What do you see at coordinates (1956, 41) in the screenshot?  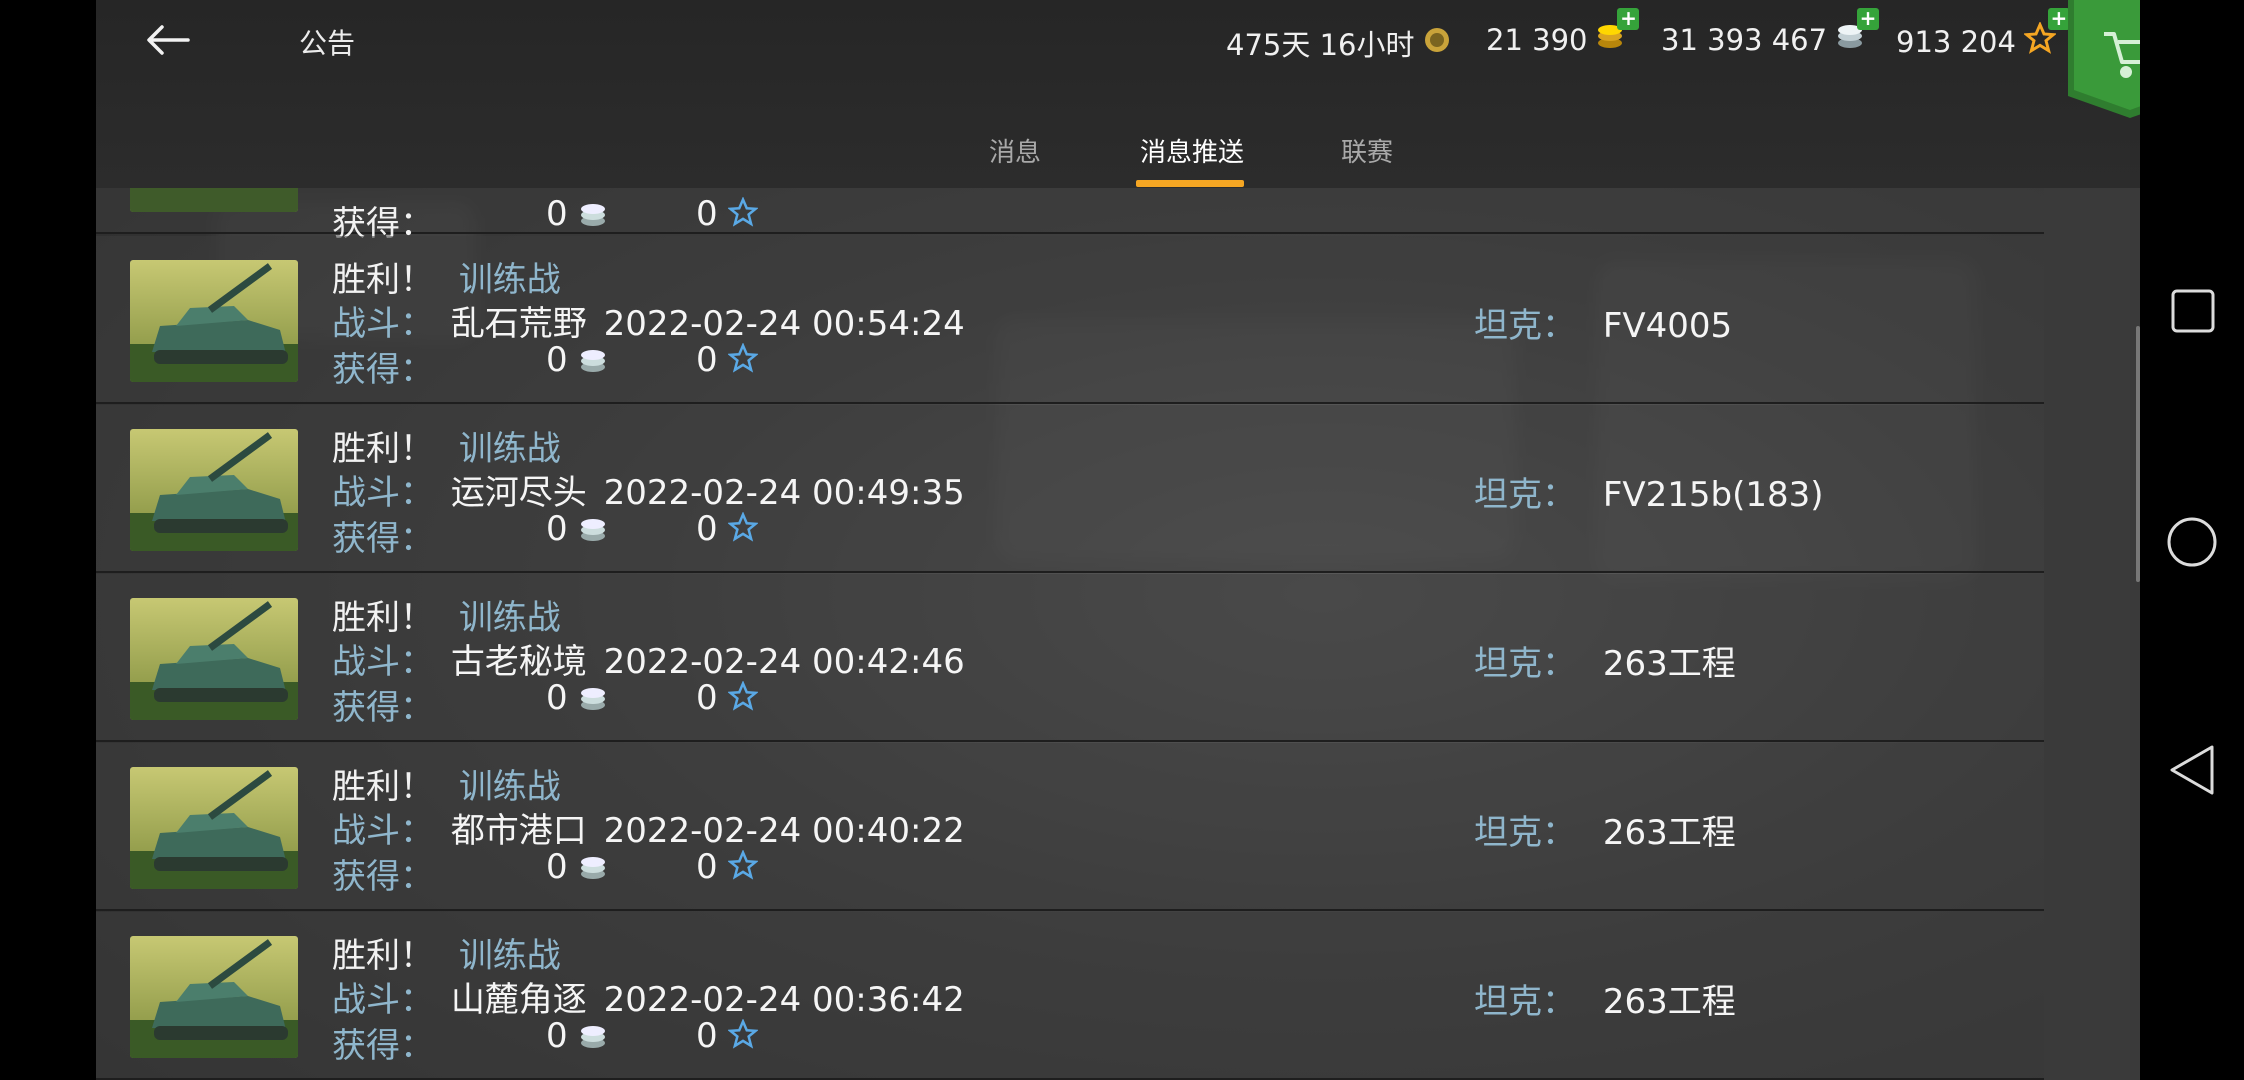 I see `free-xp-value: 913 204` at bounding box center [1956, 41].